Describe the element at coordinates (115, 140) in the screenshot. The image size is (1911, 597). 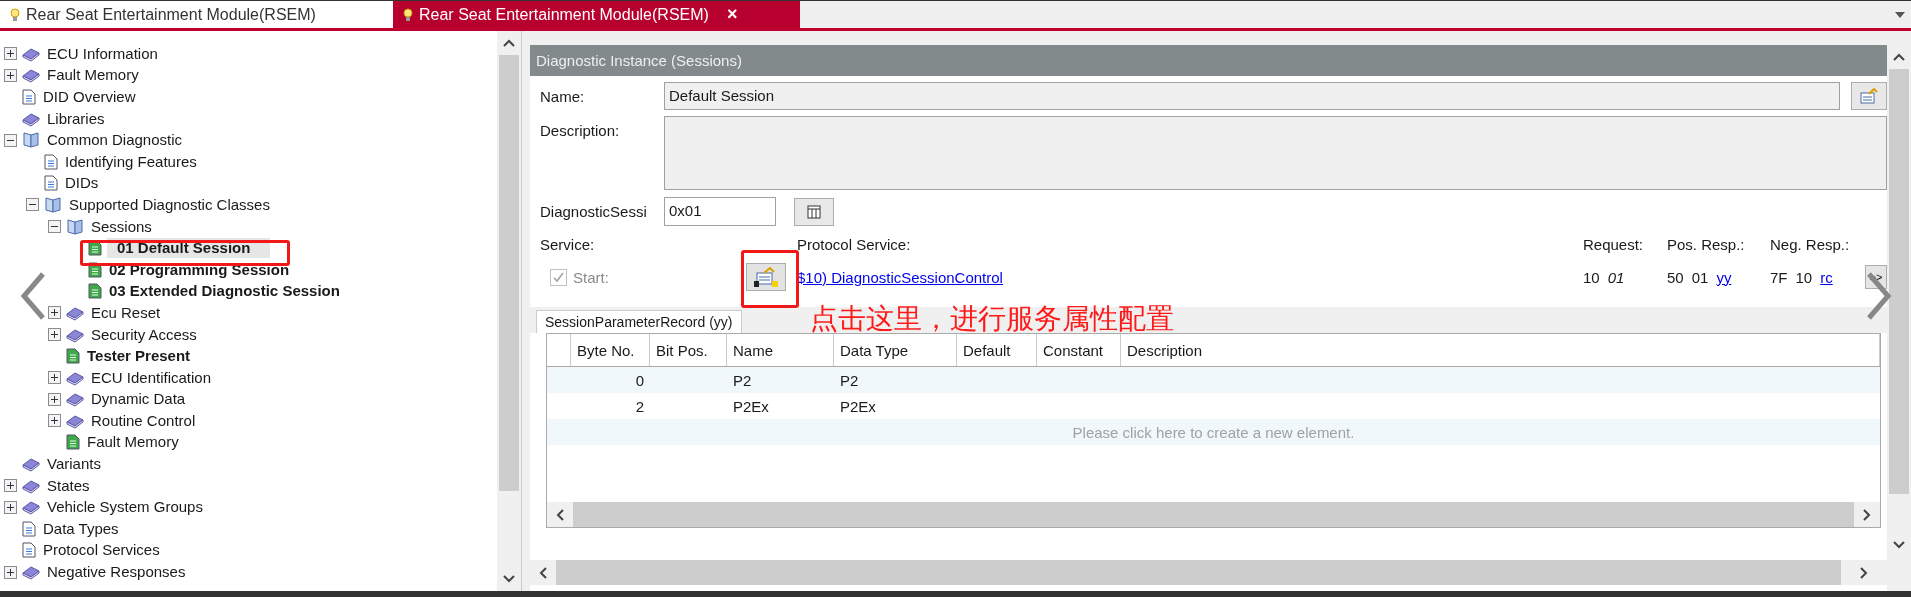
I see `tree-item: Common Diagnostic` at that location.